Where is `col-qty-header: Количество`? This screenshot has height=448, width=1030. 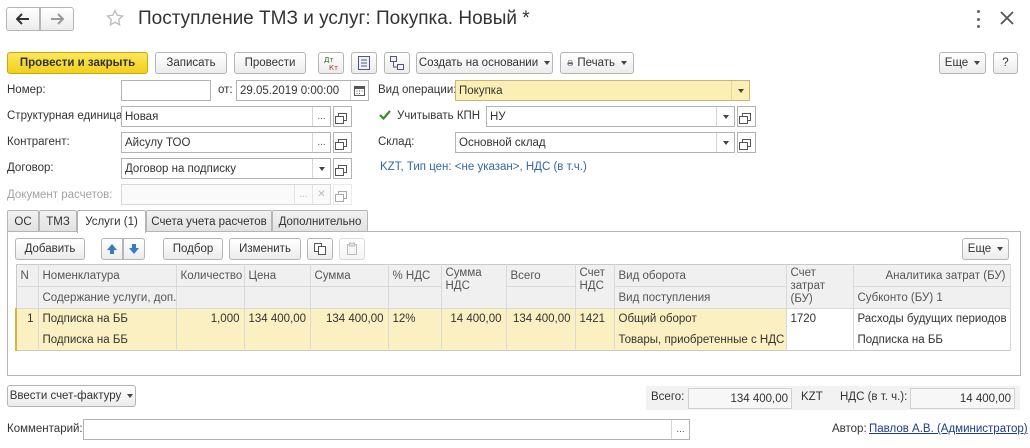
col-qty-header: Количество is located at coordinates (210, 275).